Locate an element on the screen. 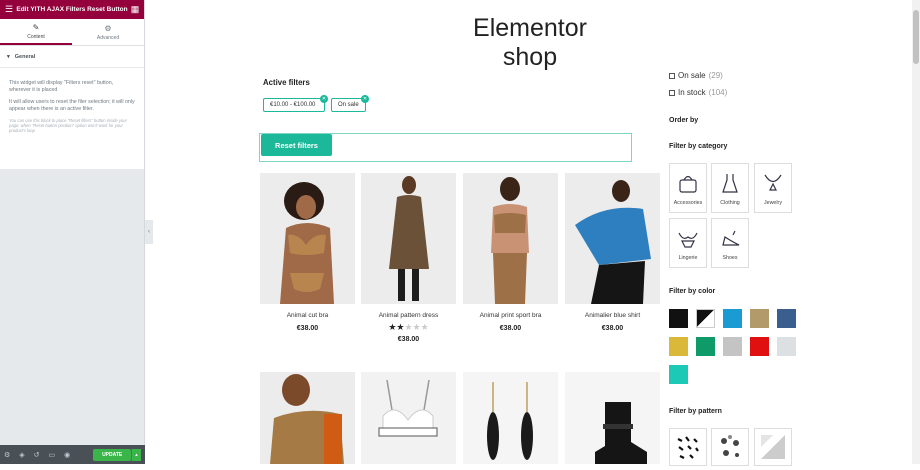  category-jewelry: Jewelry is located at coordinates (773, 188).